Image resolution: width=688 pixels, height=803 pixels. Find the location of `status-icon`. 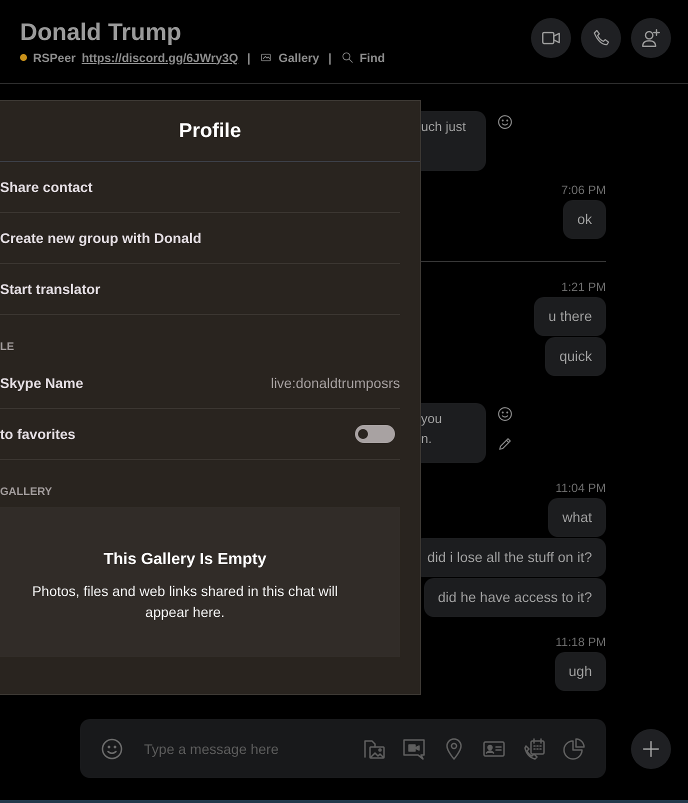

status-icon is located at coordinates (23, 57).